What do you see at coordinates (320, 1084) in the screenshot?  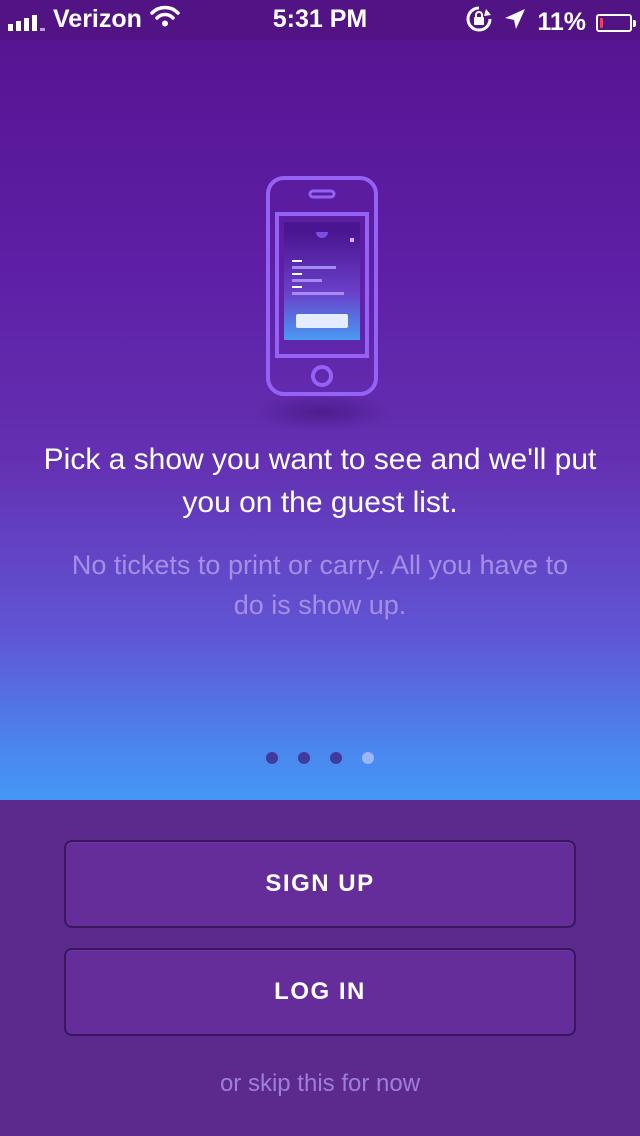 I see `skip-link: or skip this for now` at bounding box center [320, 1084].